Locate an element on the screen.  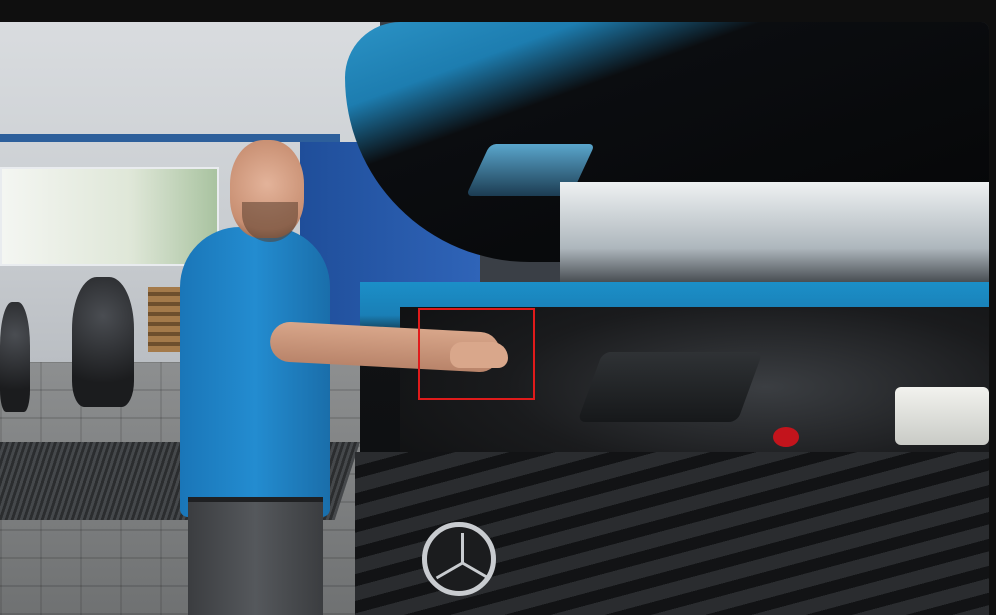
highlight-box is located at coordinates (476, 354).